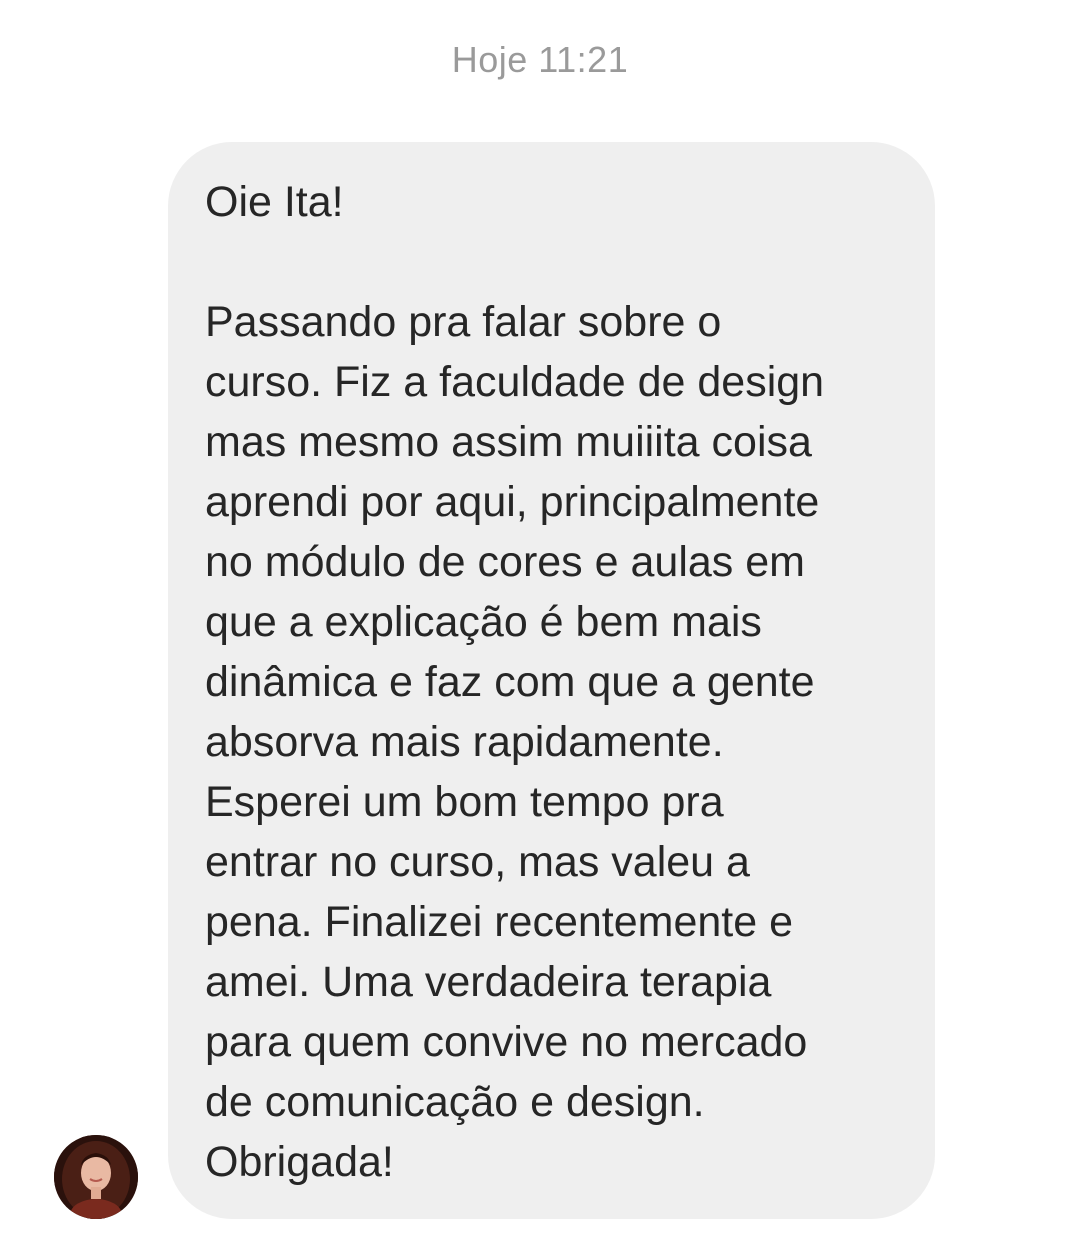 The width and height of the screenshot is (1080, 1236). I want to click on message-line: que a explicação é bem mais, so click(483, 622).